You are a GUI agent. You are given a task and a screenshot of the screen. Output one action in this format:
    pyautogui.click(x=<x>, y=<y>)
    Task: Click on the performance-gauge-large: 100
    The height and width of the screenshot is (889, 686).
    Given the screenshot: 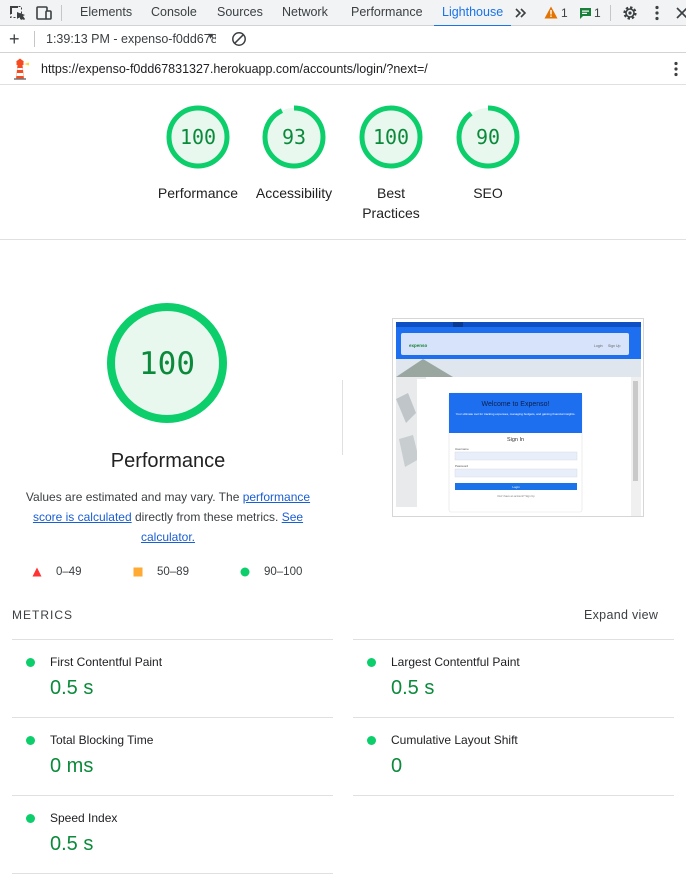 What is the action you would take?
    pyautogui.click(x=167, y=363)
    